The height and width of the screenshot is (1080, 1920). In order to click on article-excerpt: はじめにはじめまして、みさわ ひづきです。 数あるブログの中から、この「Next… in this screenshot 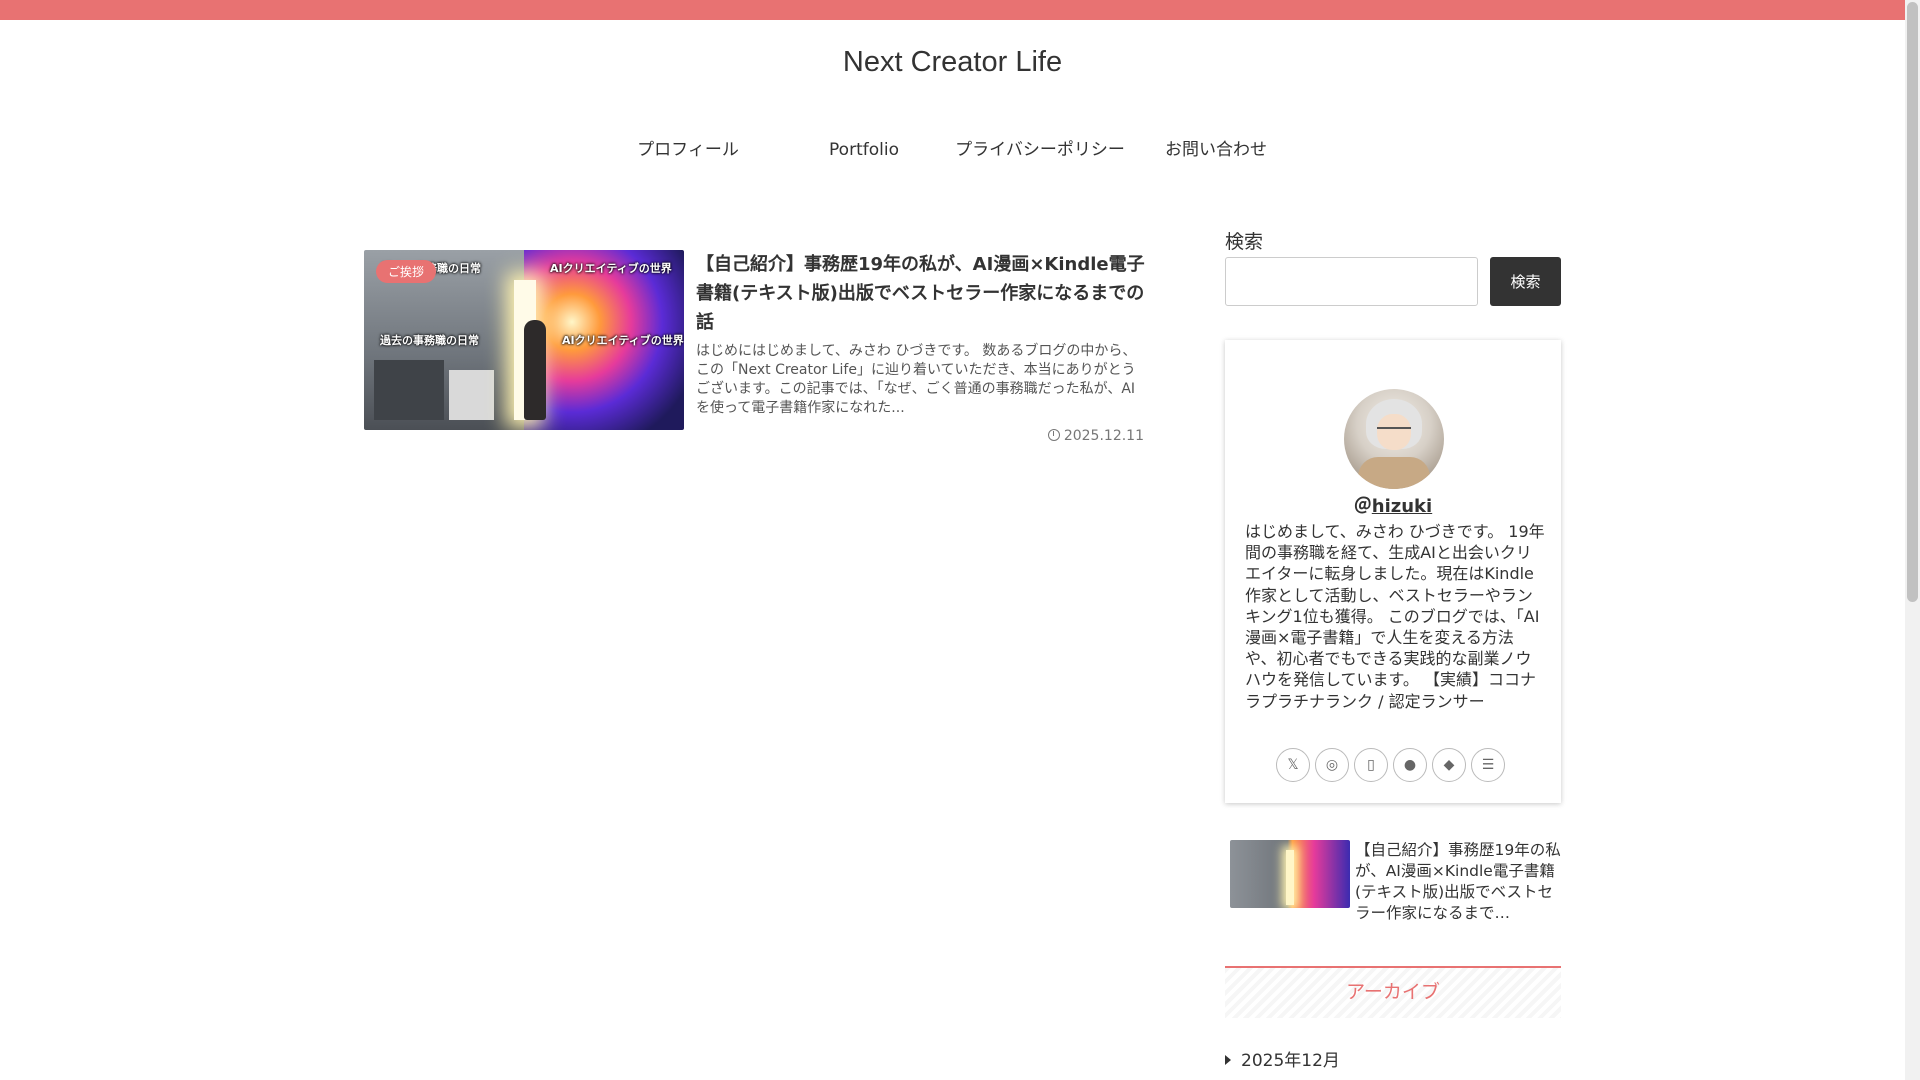, I will do `click(916, 379)`.